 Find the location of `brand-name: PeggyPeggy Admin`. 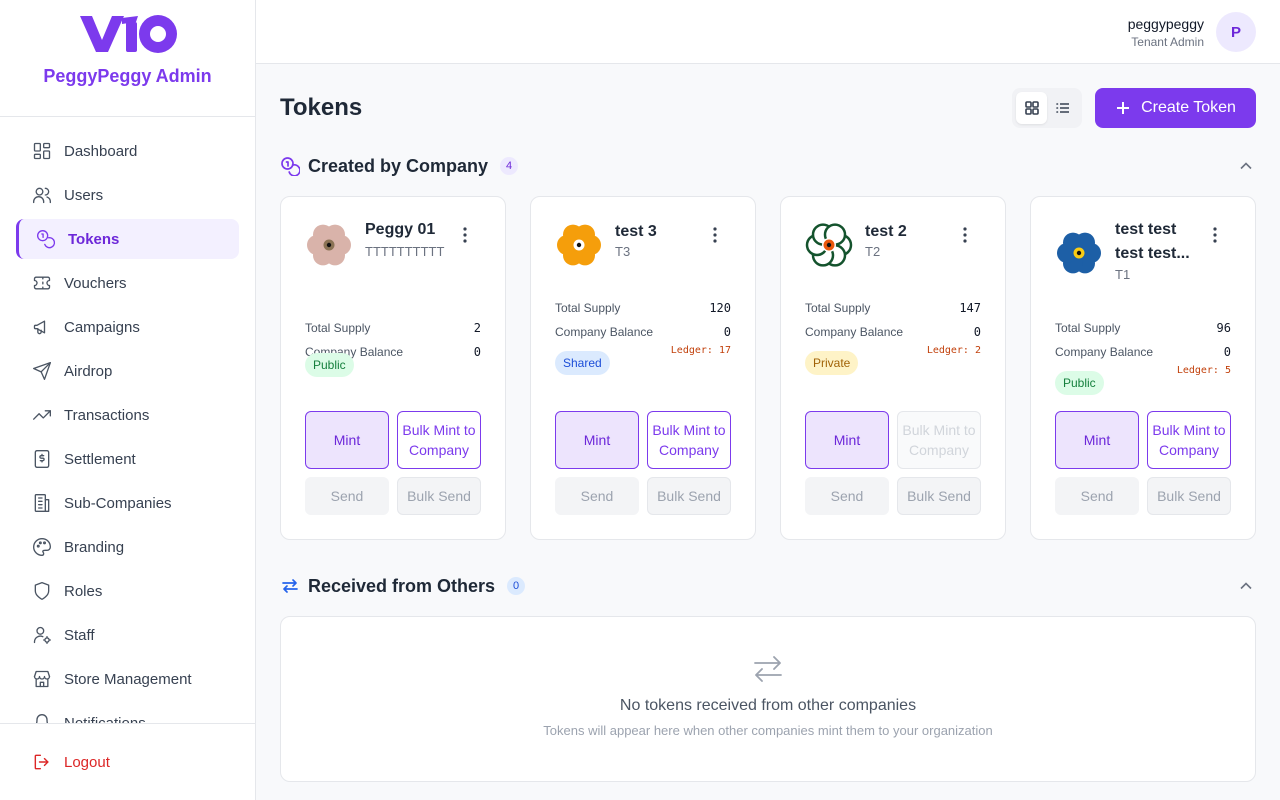

brand-name: PeggyPeggy Admin is located at coordinates (127, 76).